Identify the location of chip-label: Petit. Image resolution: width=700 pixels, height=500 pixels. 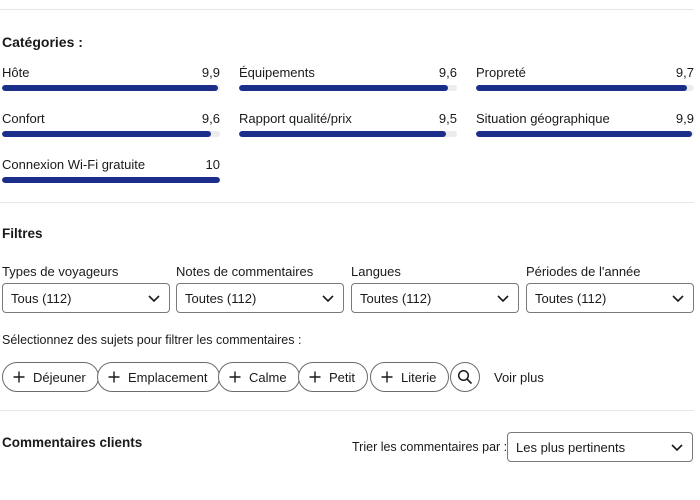
(342, 377).